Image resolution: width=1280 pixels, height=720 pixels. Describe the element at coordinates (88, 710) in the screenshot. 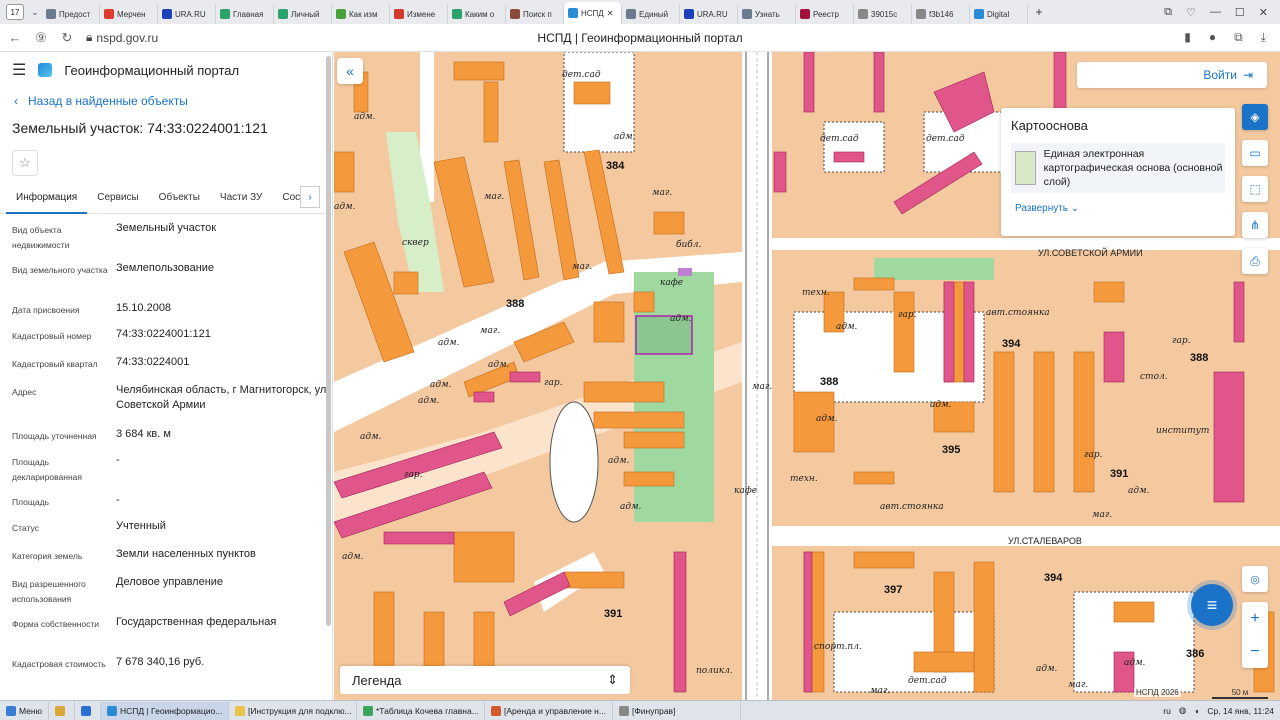

I see `yandex-browser-icon` at that location.